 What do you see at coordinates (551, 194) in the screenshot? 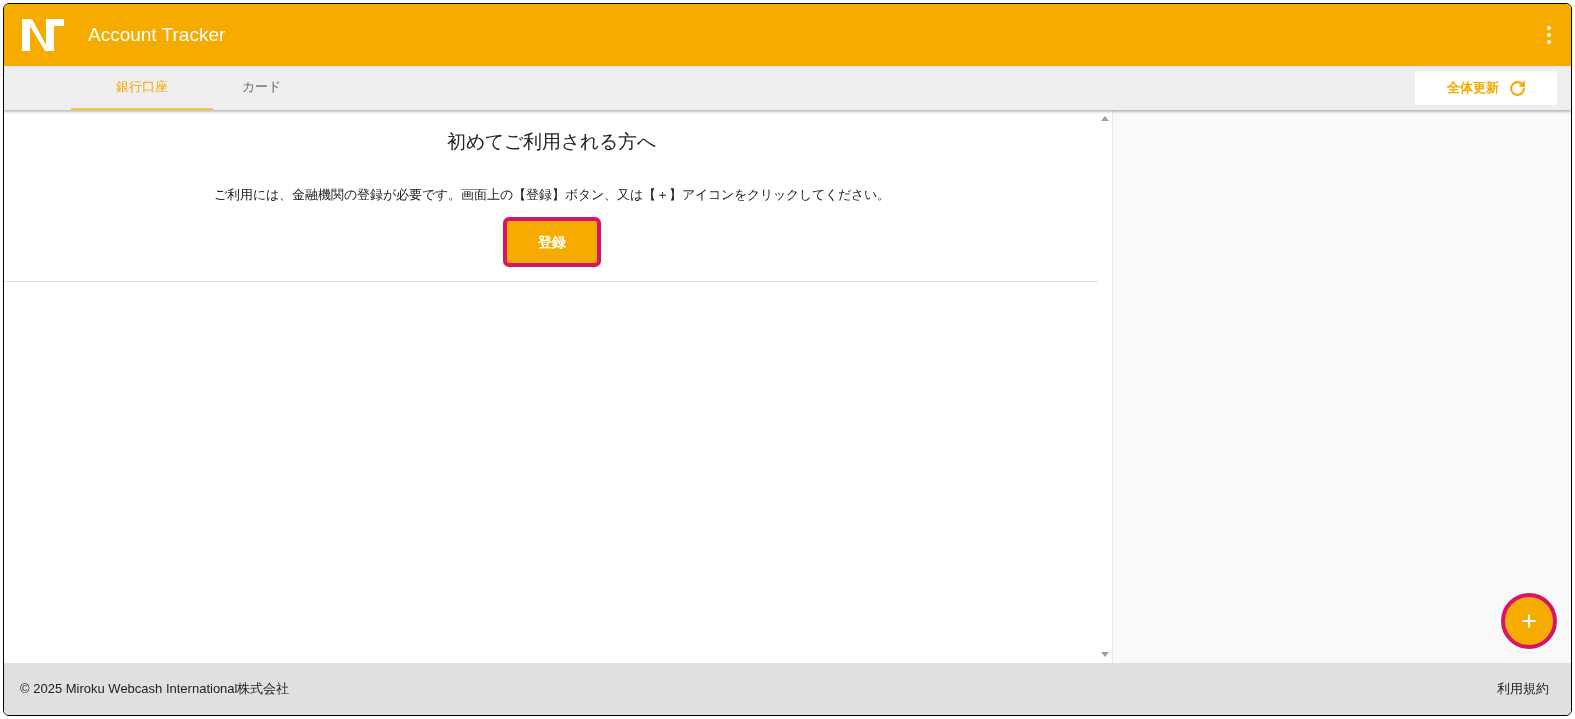
I see `welcome-message: ご利用には、金融機関の登録が必要です。画面上の【登録】ボタン、又は【＋】アイコンをクリックしてください。` at bounding box center [551, 194].